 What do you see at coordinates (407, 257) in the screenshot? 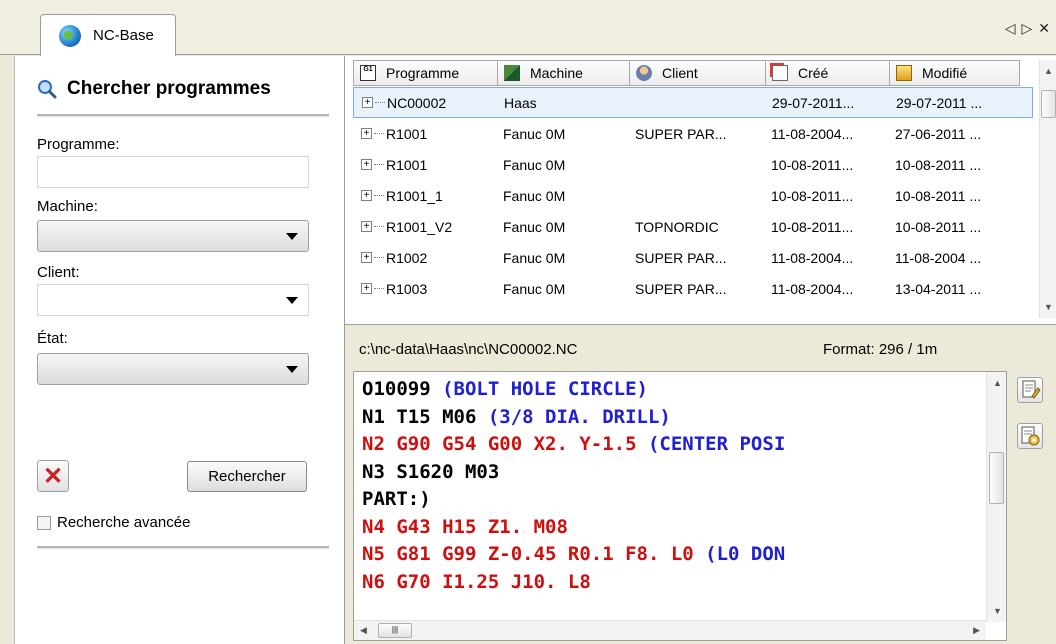
I see `cell-programme: R1002` at bounding box center [407, 257].